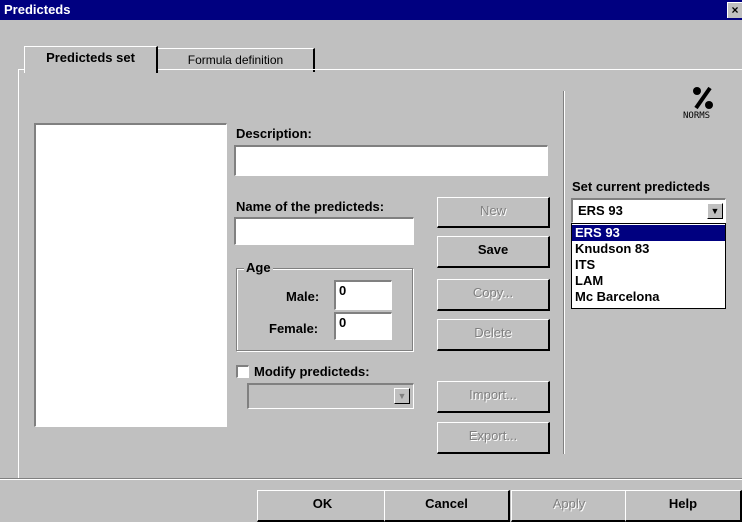  What do you see at coordinates (312, 371) in the screenshot?
I see `modify-label: Modify predicteds:` at bounding box center [312, 371].